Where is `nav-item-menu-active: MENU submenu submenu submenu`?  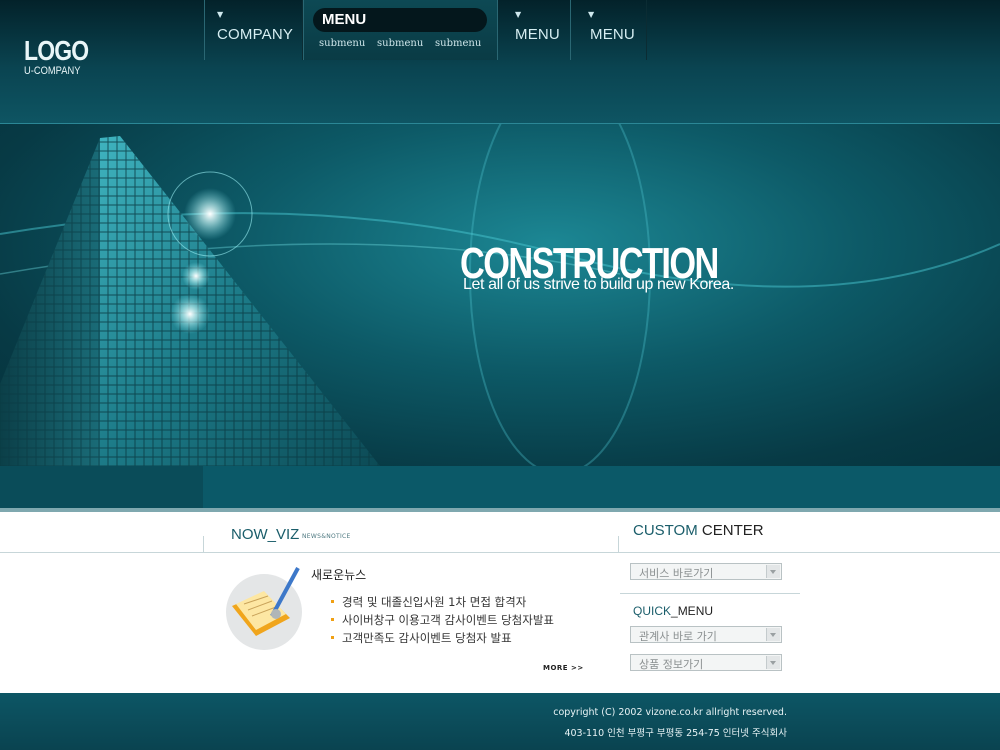
nav-item-menu-active: MENU submenu submenu submenu is located at coordinates (400, 30).